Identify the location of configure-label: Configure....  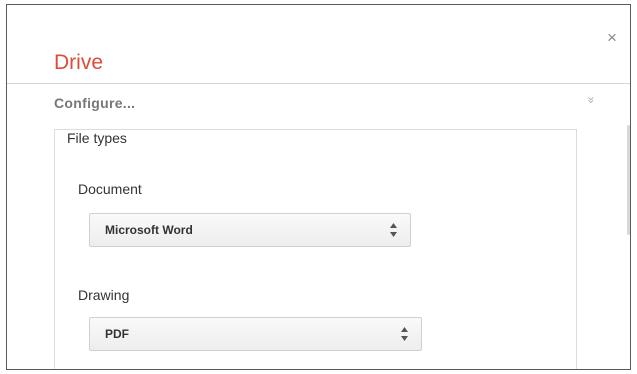
(95, 103).